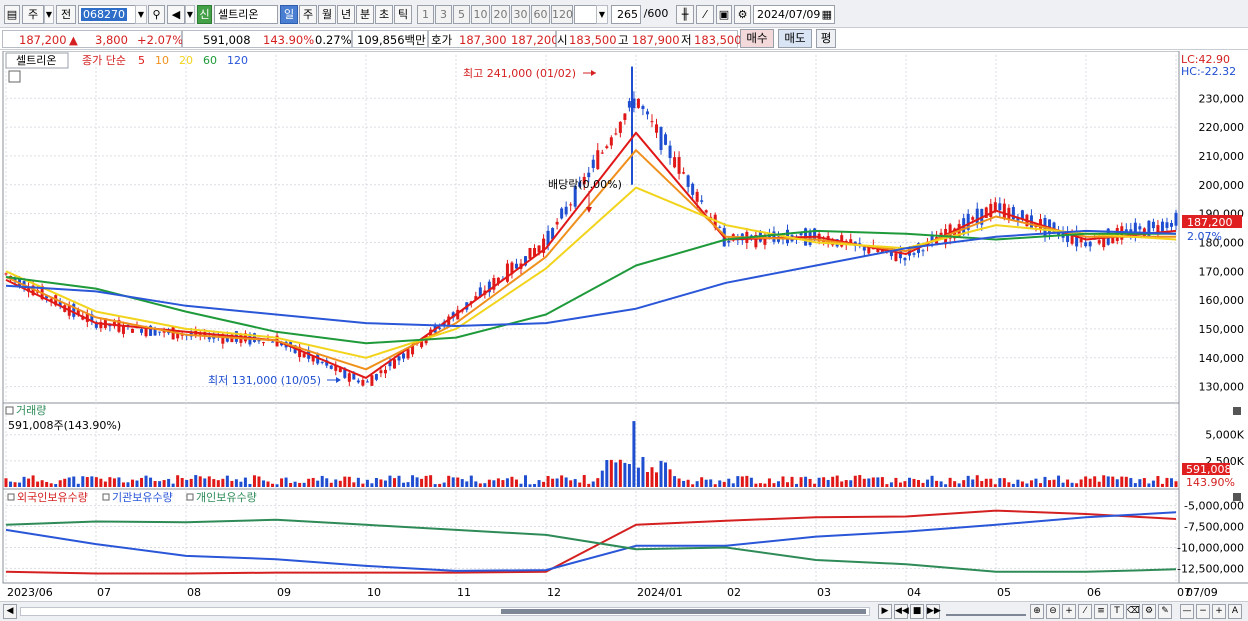 This screenshot has width=1248, height=621. I want to click on sell-button: 매도, so click(795, 38).